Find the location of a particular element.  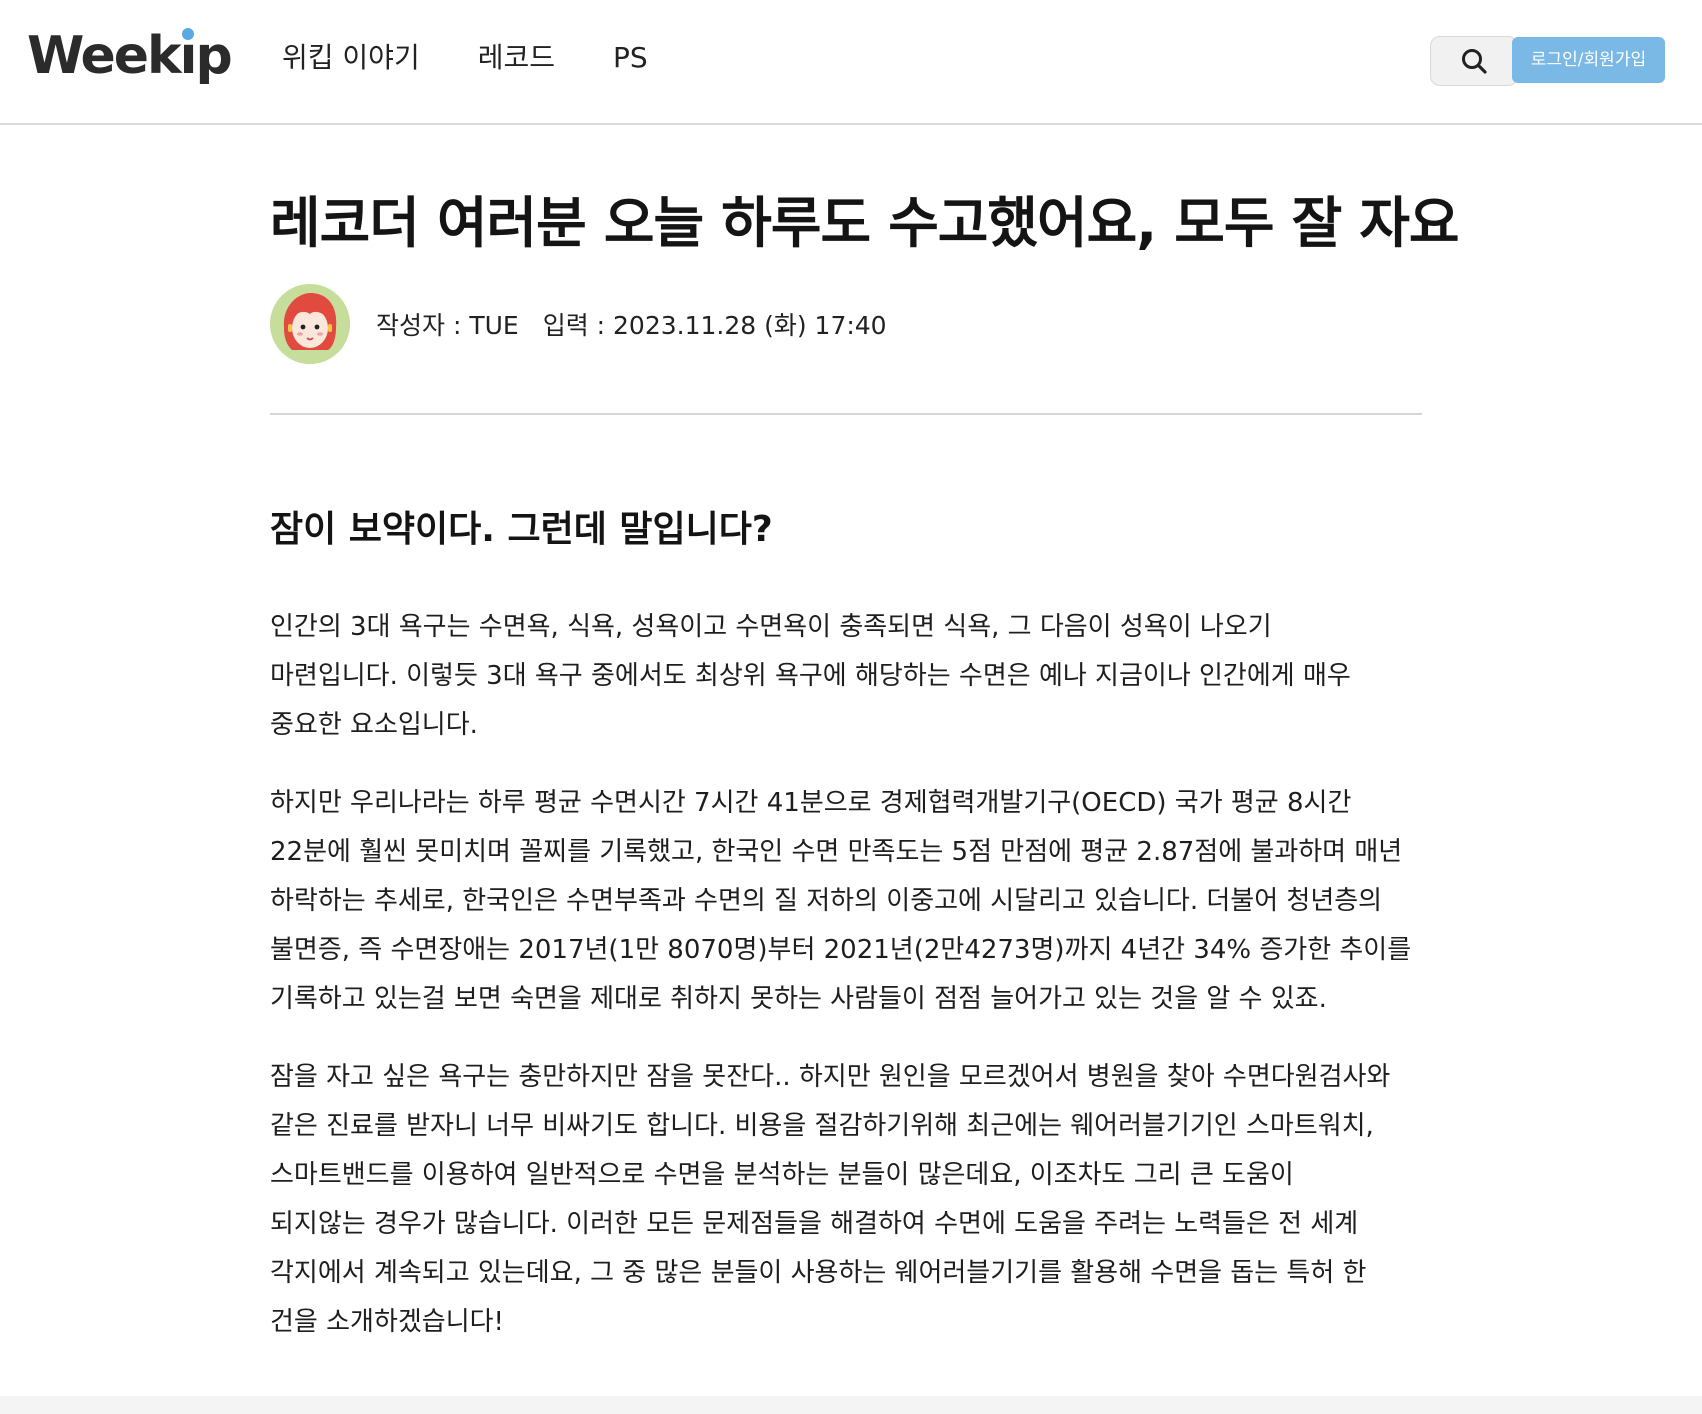

search-icon is located at coordinates (1474, 61).